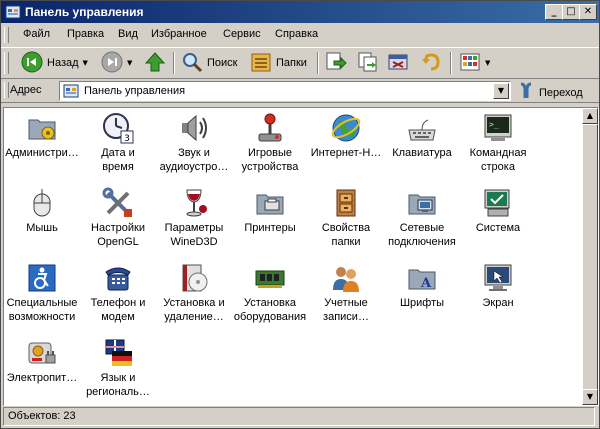  Describe the element at coordinates (63, 63) in the screenshot. I see `back-label: Назад` at that location.